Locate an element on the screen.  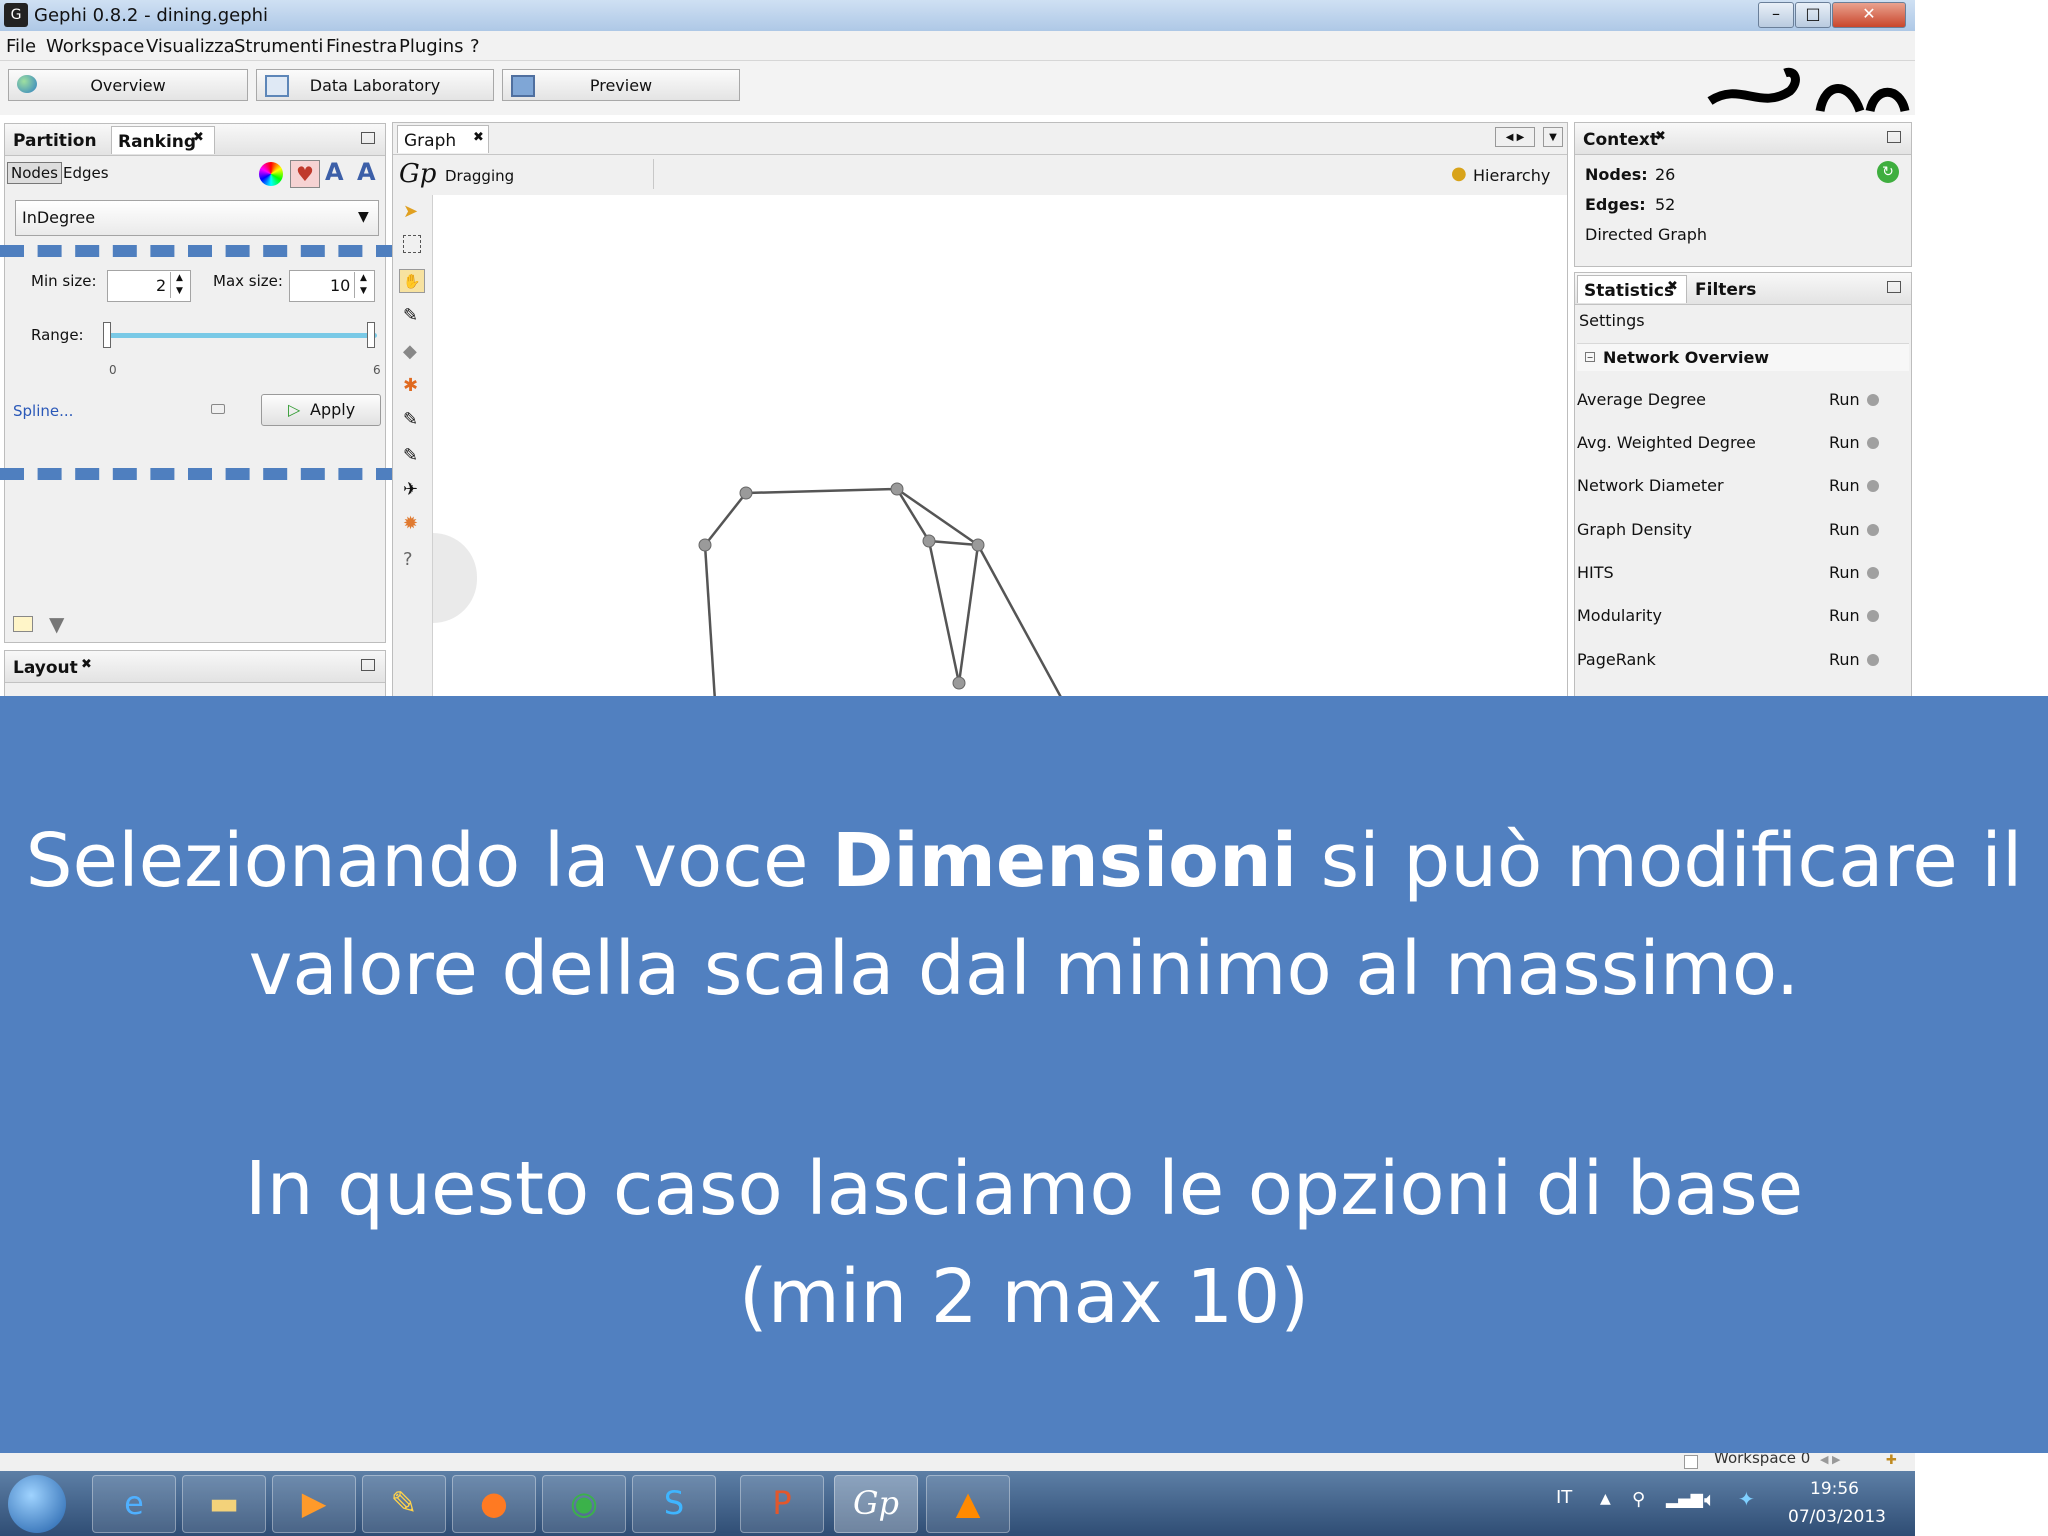
pencil-icon: ✎ is located at coordinates (410, 315).